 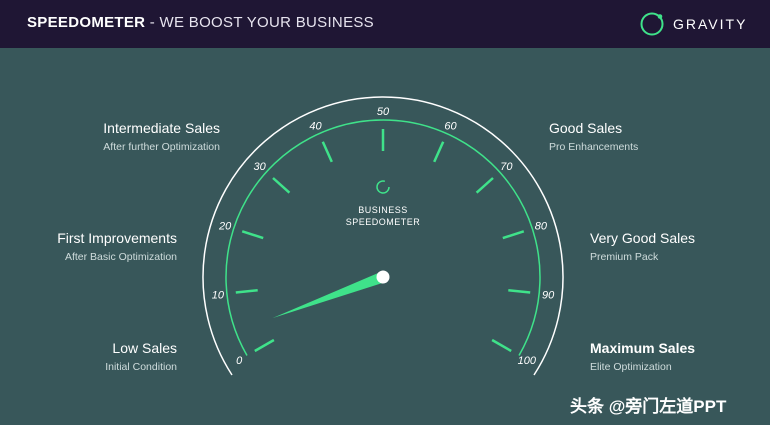 I want to click on gauge-needle, so click(x=328, y=295).